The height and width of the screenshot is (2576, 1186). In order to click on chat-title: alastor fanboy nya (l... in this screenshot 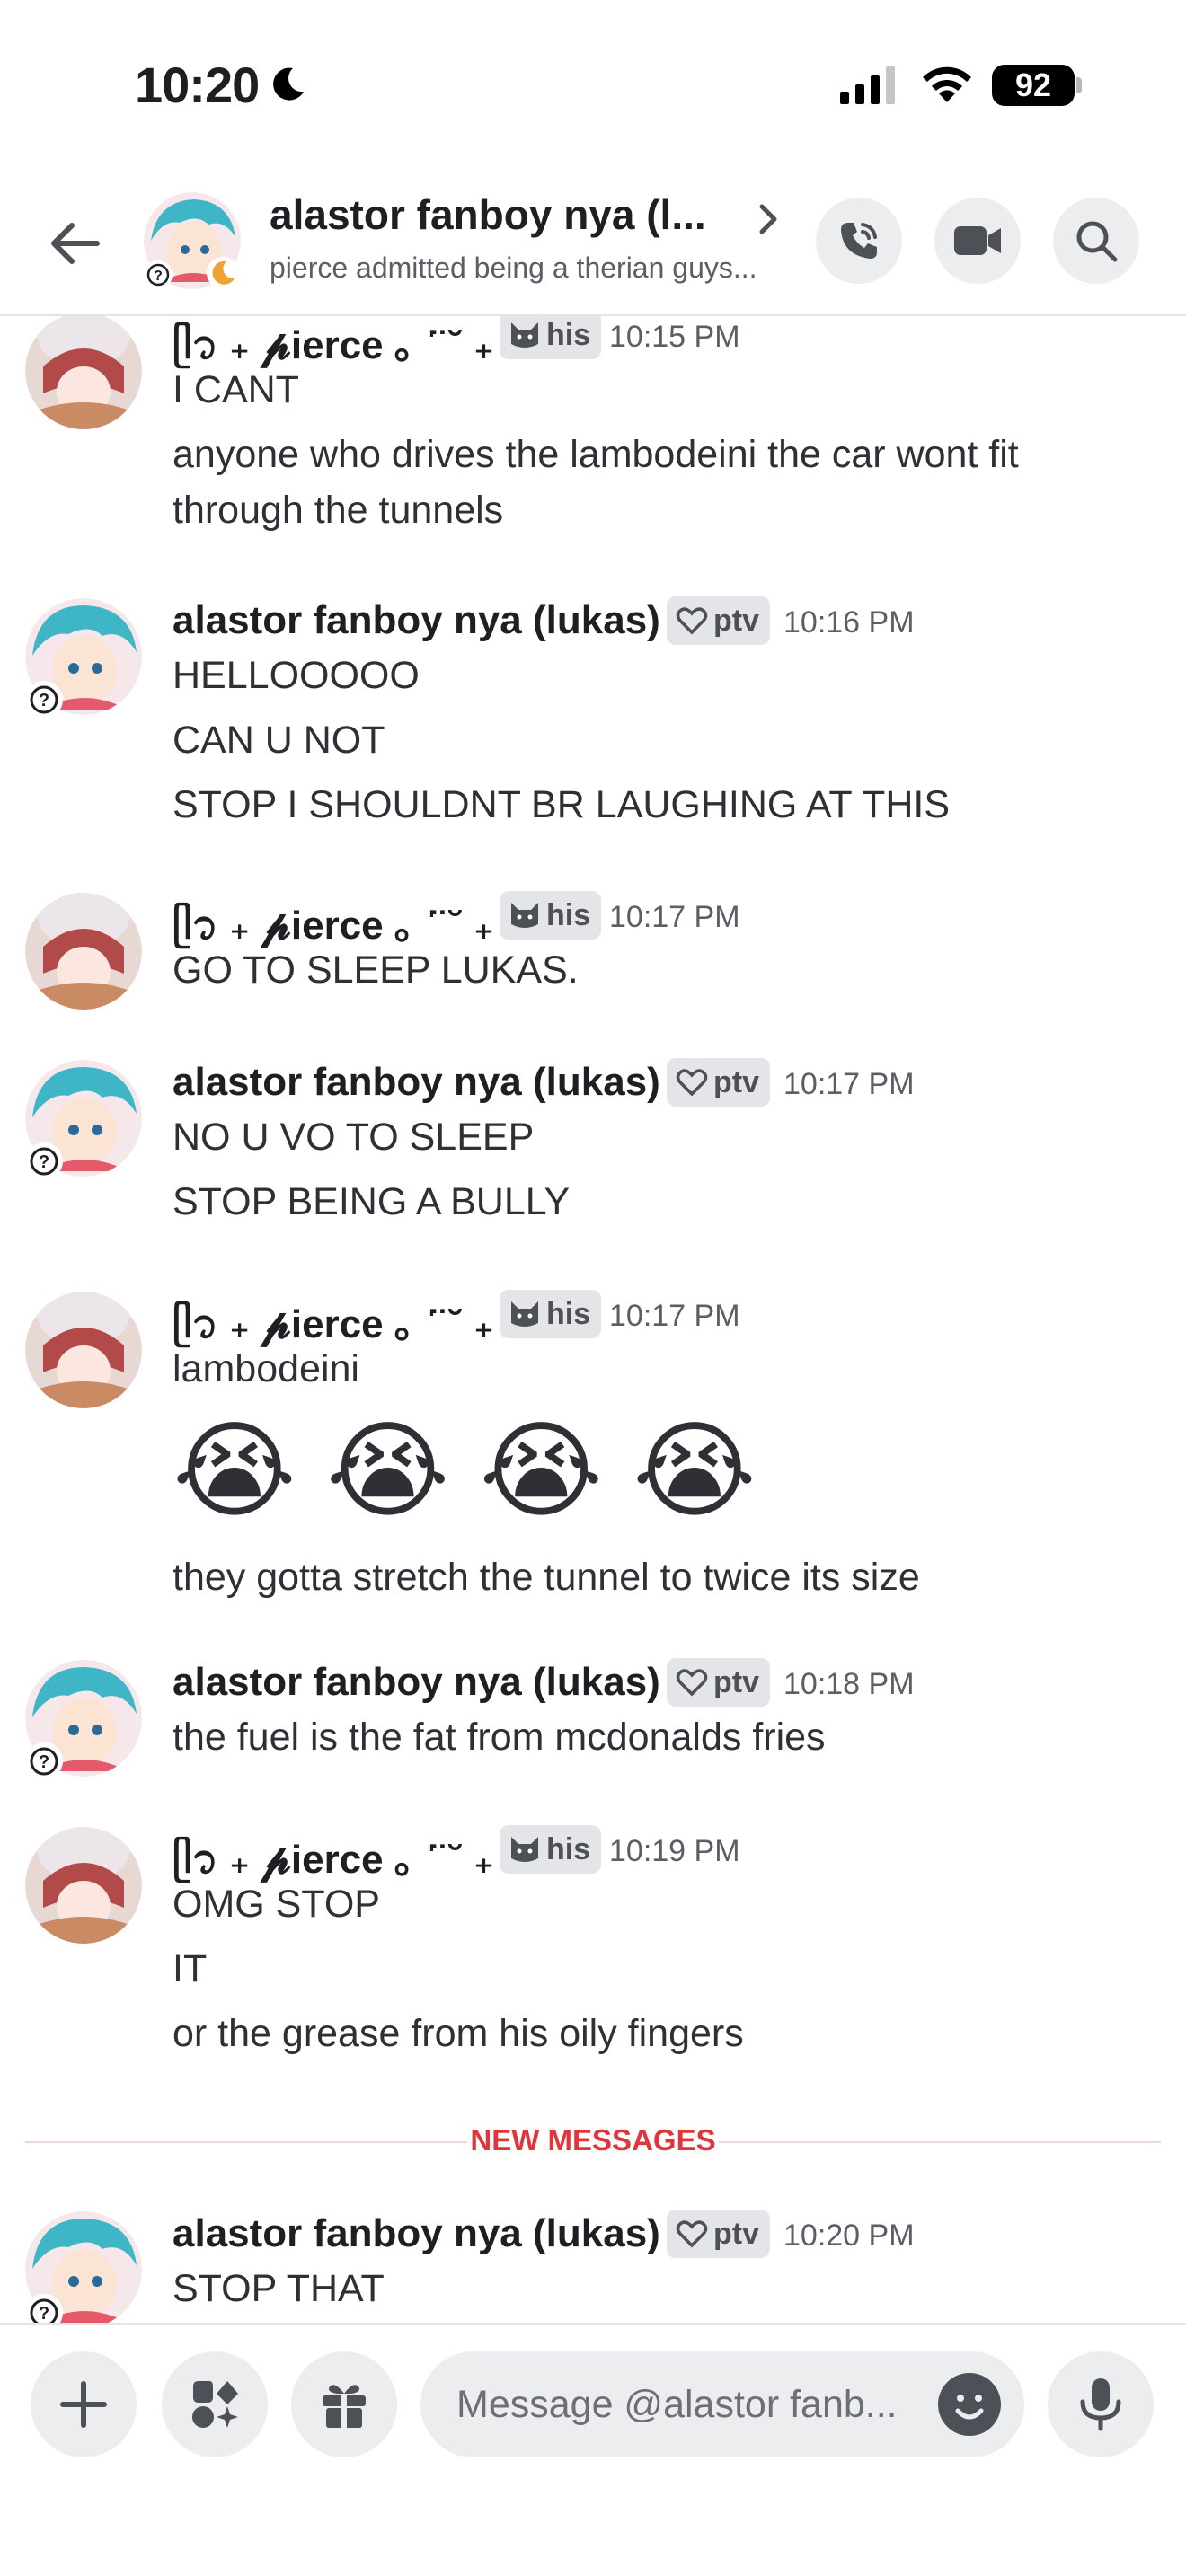, I will do `click(488, 214)`.